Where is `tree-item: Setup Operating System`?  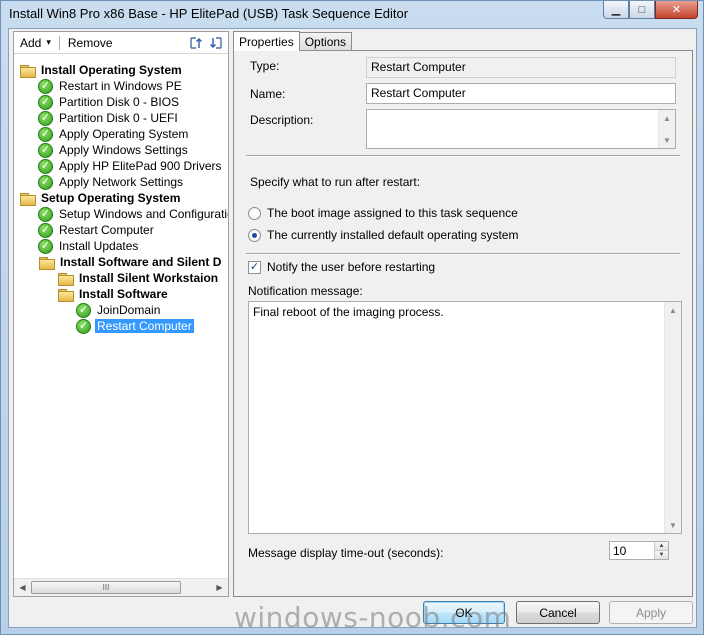
tree-item: Setup Operating System is located at coordinates (100, 198).